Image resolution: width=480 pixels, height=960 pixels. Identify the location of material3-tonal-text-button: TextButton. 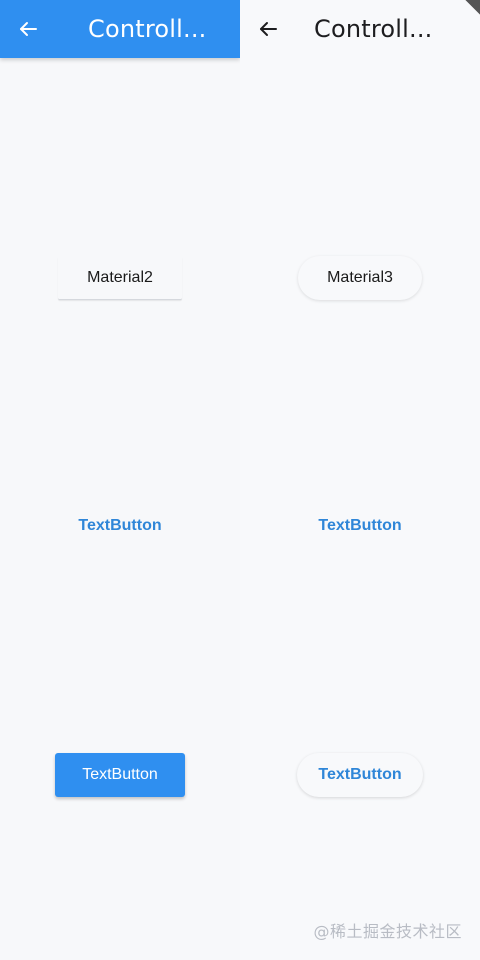
(360, 775).